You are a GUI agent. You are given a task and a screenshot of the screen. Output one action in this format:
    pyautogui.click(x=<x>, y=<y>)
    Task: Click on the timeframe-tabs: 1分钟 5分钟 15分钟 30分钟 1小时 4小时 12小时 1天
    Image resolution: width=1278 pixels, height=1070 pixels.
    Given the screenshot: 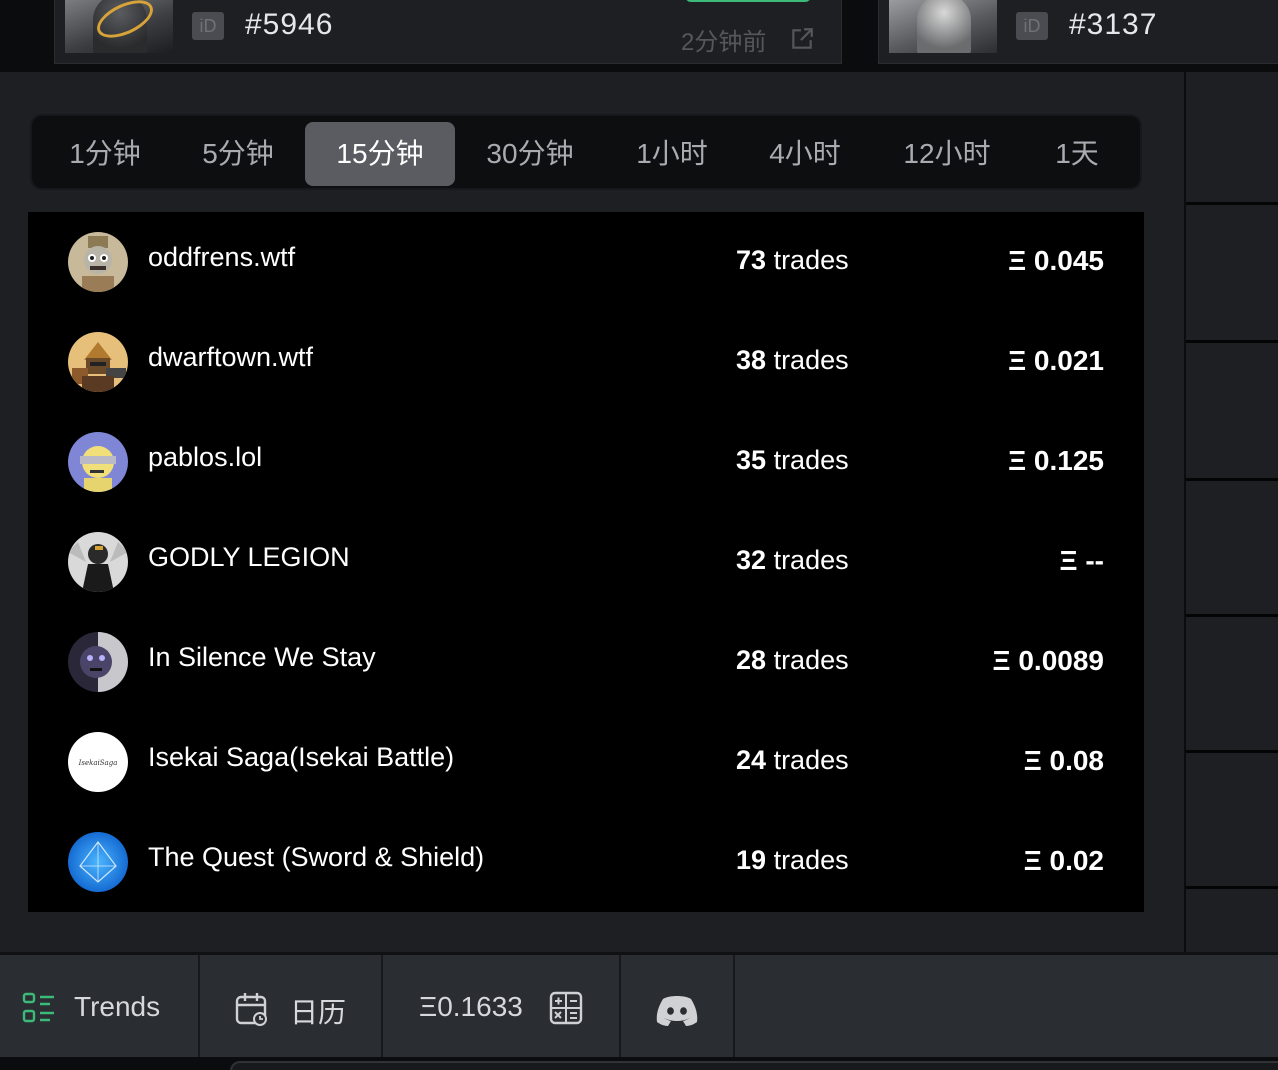 What is the action you would take?
    pyautogui.click(x=586, y=152)
    